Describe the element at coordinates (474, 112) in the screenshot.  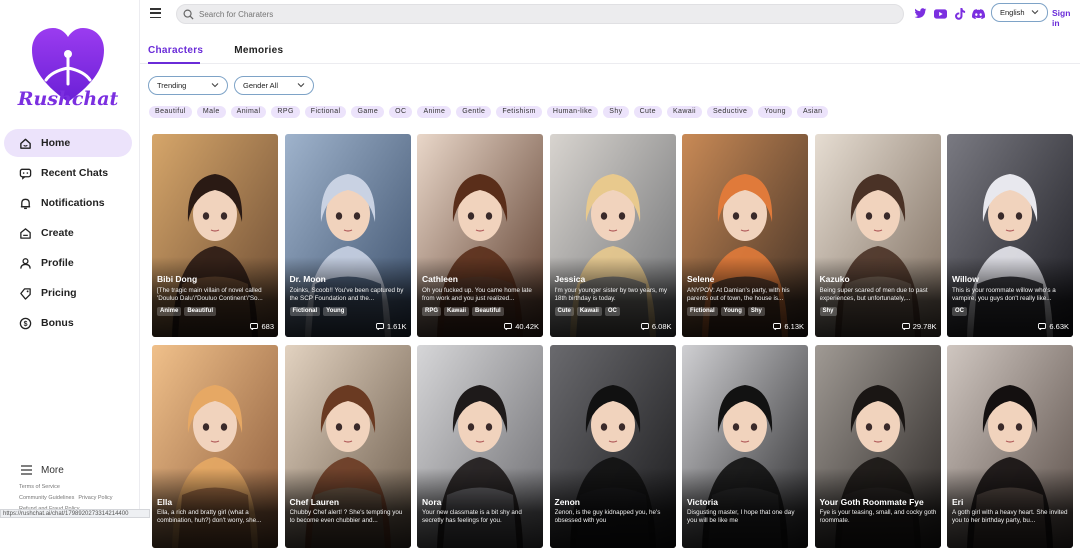
I see `tag-chip: Gentle` at that location.